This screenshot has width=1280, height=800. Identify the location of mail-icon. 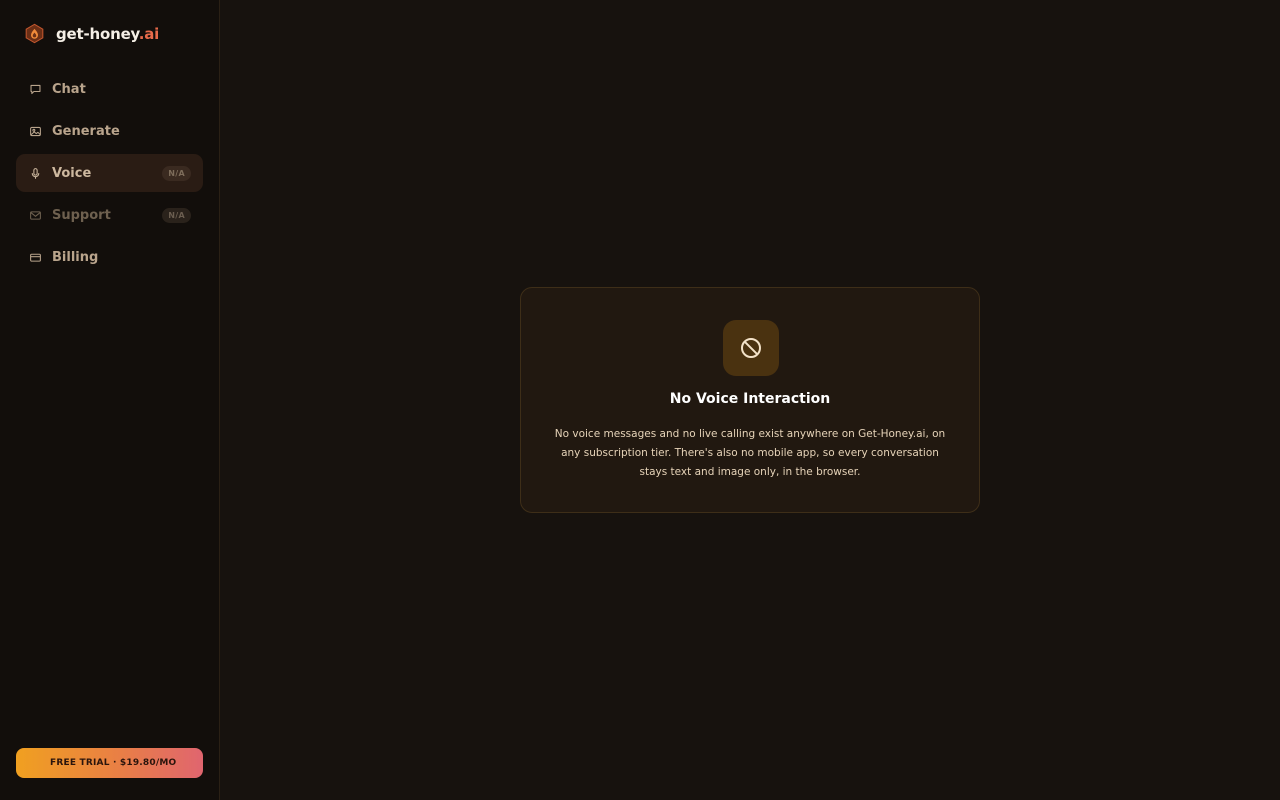
(35, 215).